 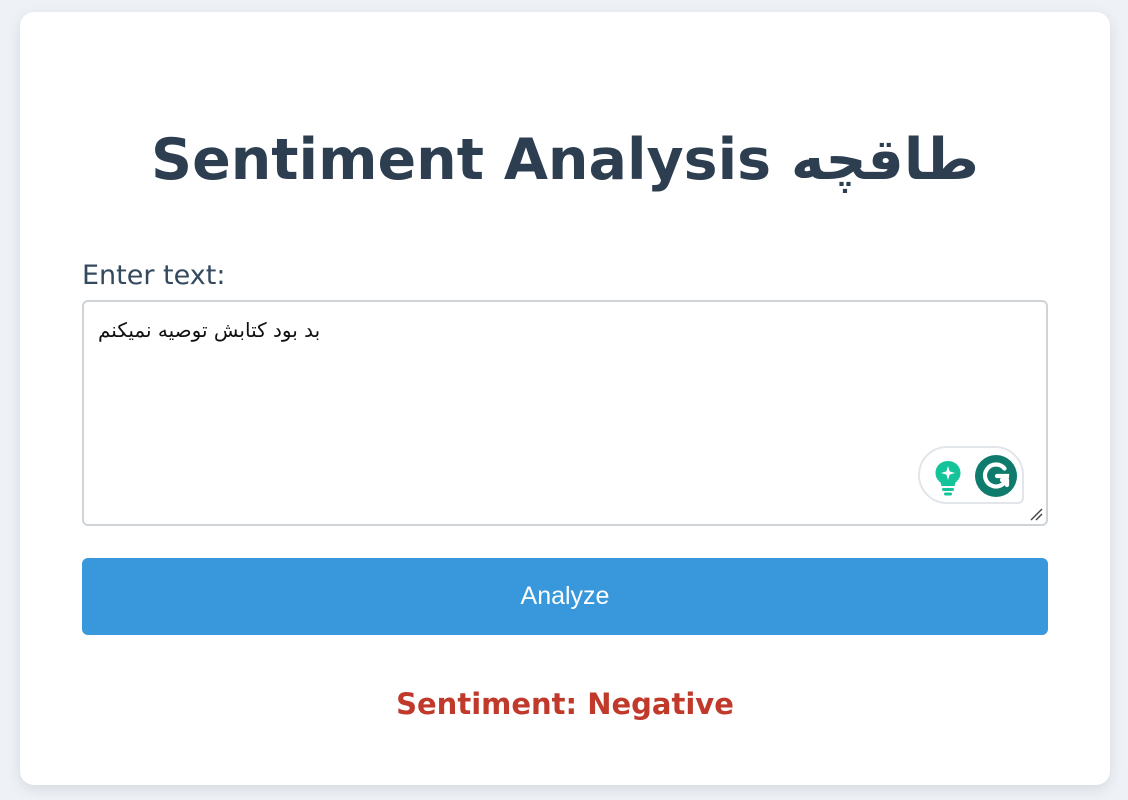 I want to click on resize-handle-icon, so click(x=1036, y=514).